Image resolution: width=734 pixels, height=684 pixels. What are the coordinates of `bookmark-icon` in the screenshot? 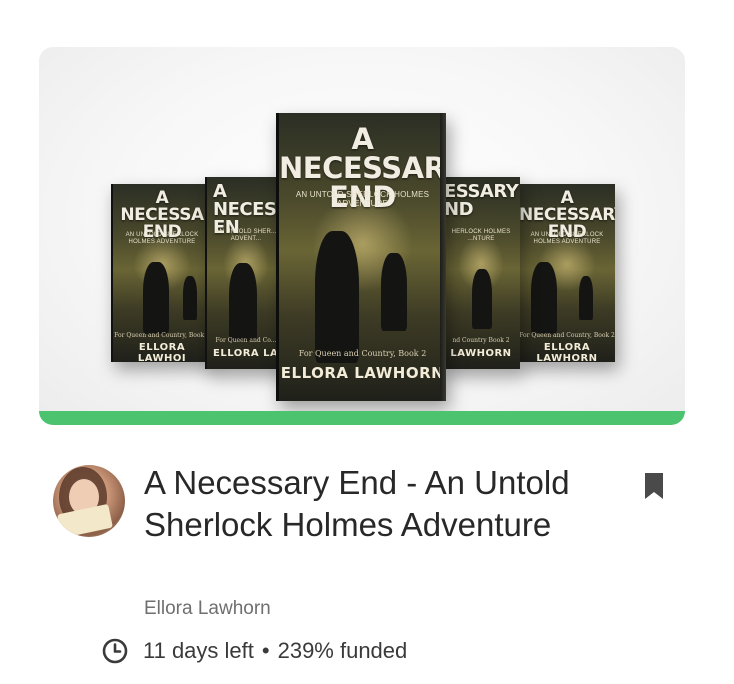 It's located at (654, 486).